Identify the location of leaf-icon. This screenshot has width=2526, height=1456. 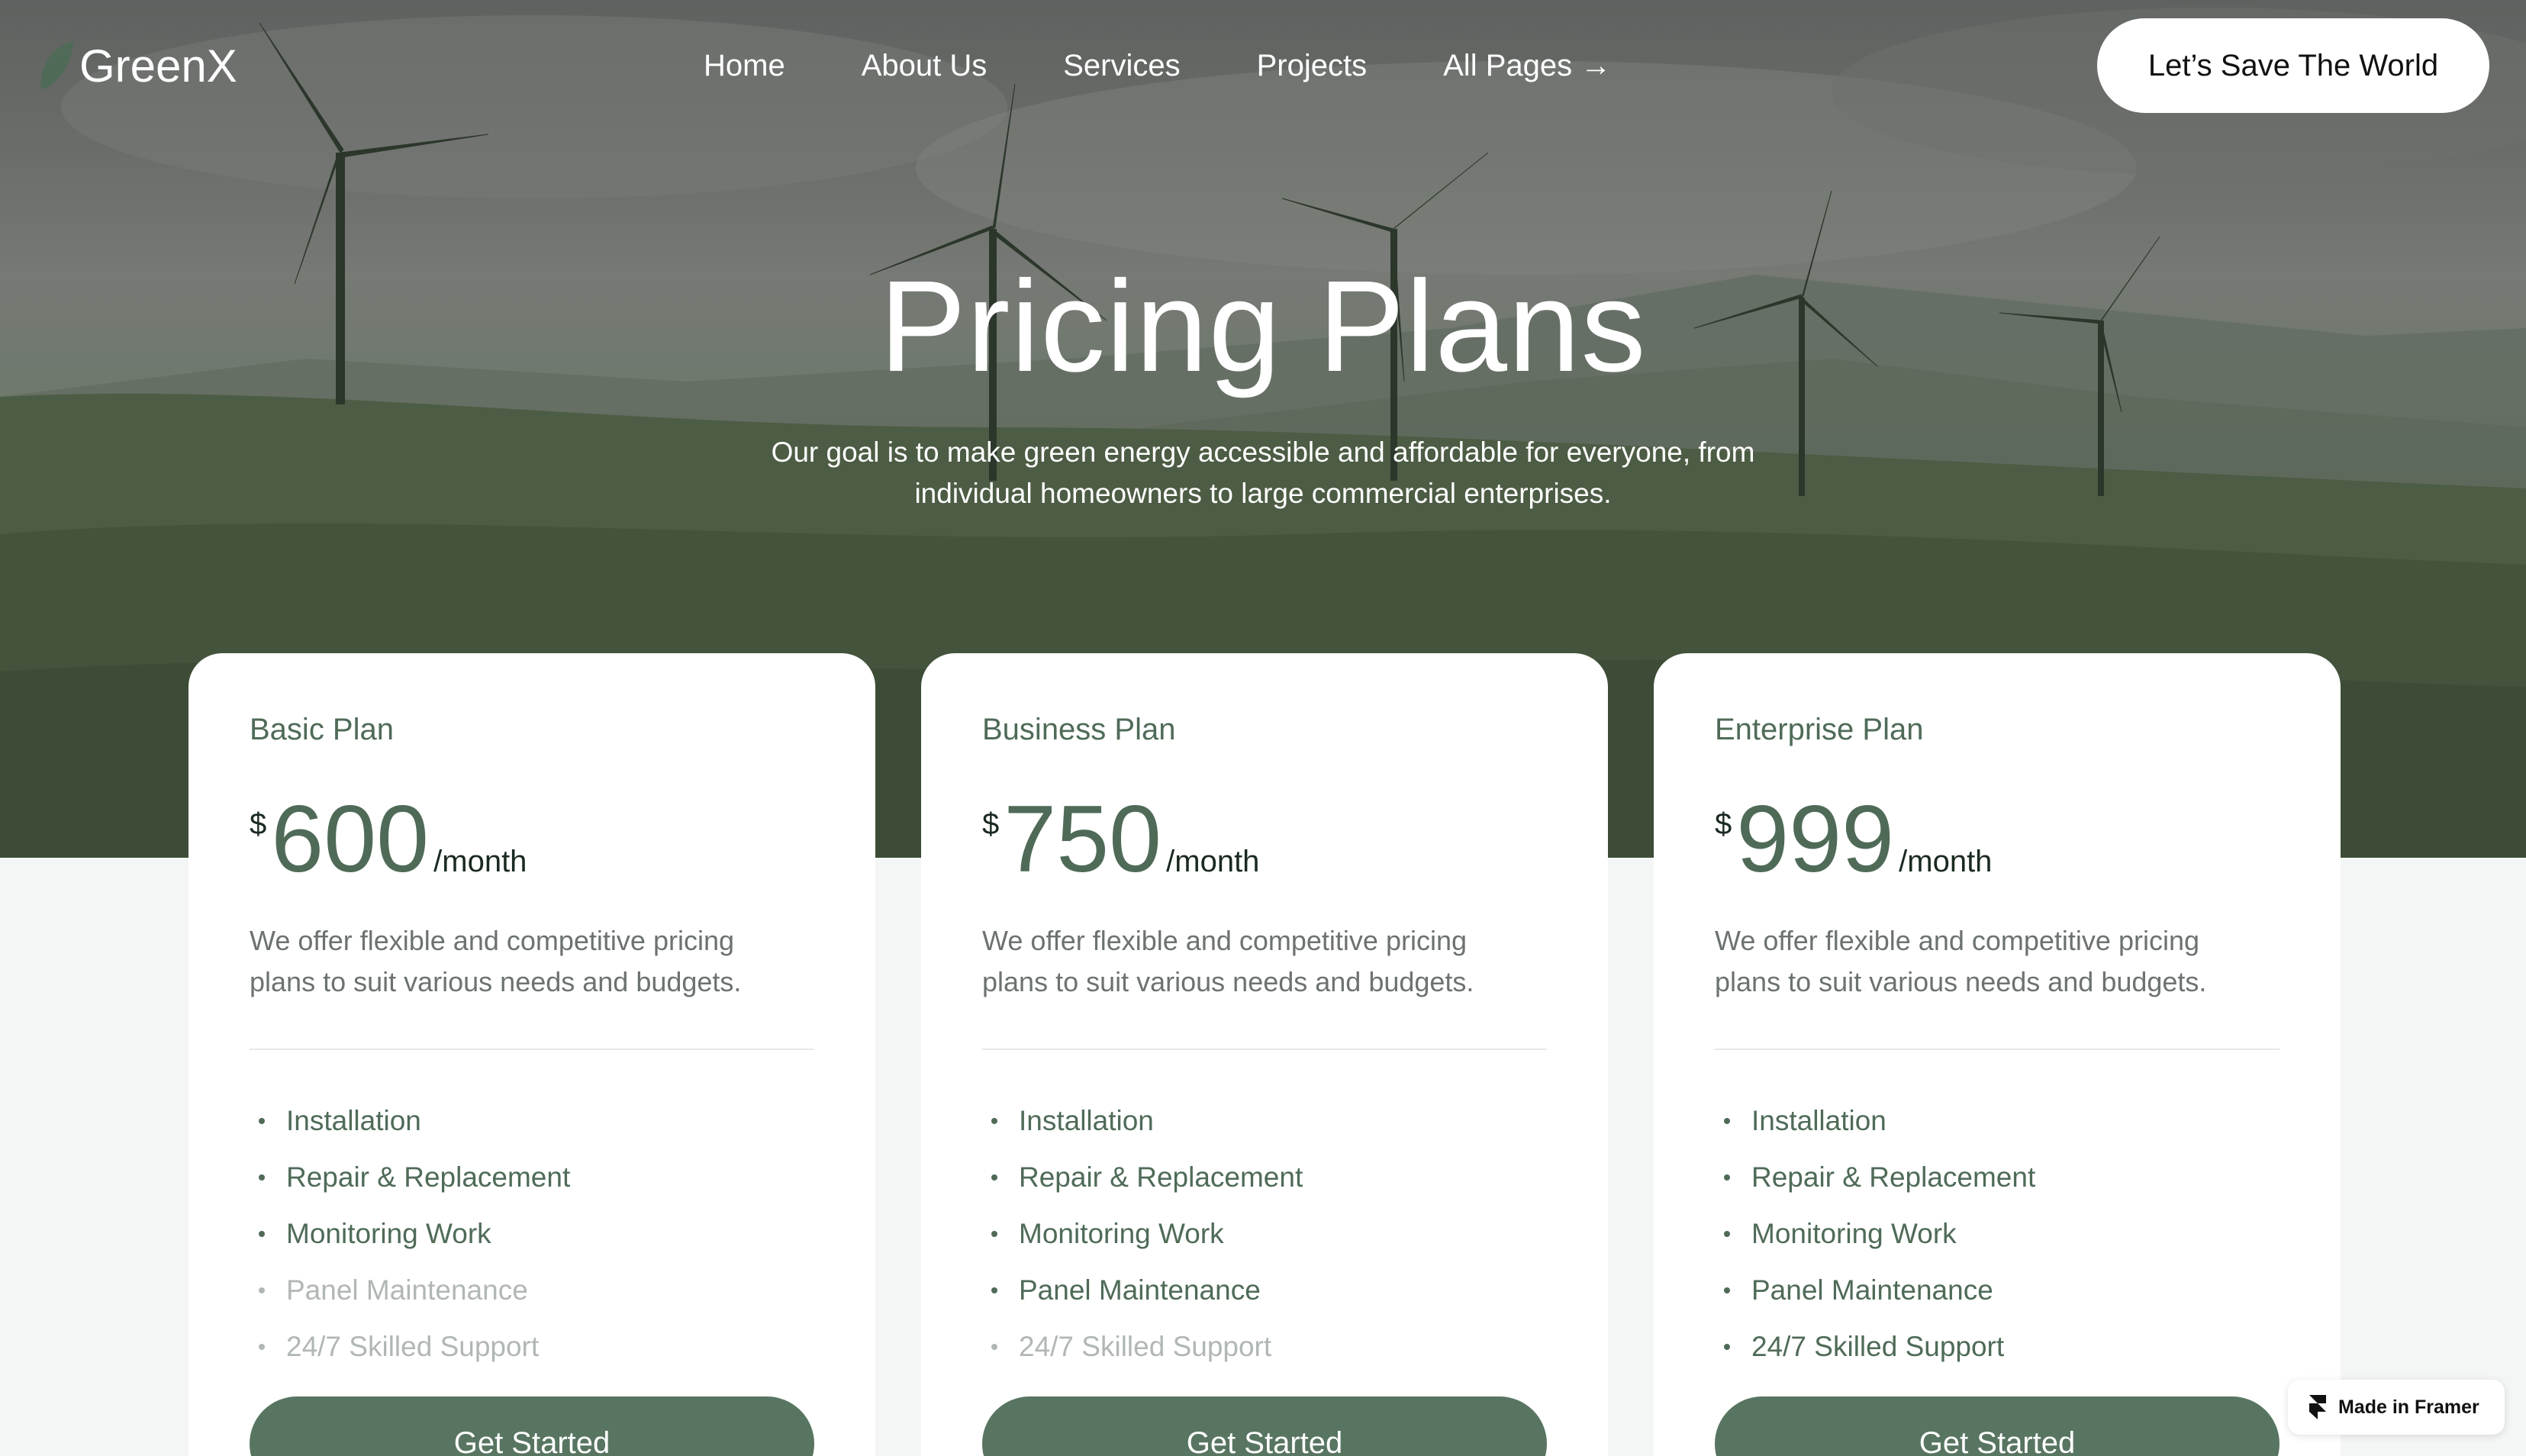
(56, 65).